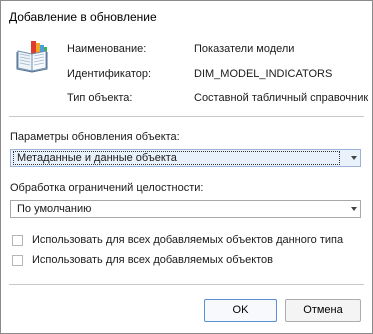  I want to click on all-objects-checkbox, so click(17, 260).